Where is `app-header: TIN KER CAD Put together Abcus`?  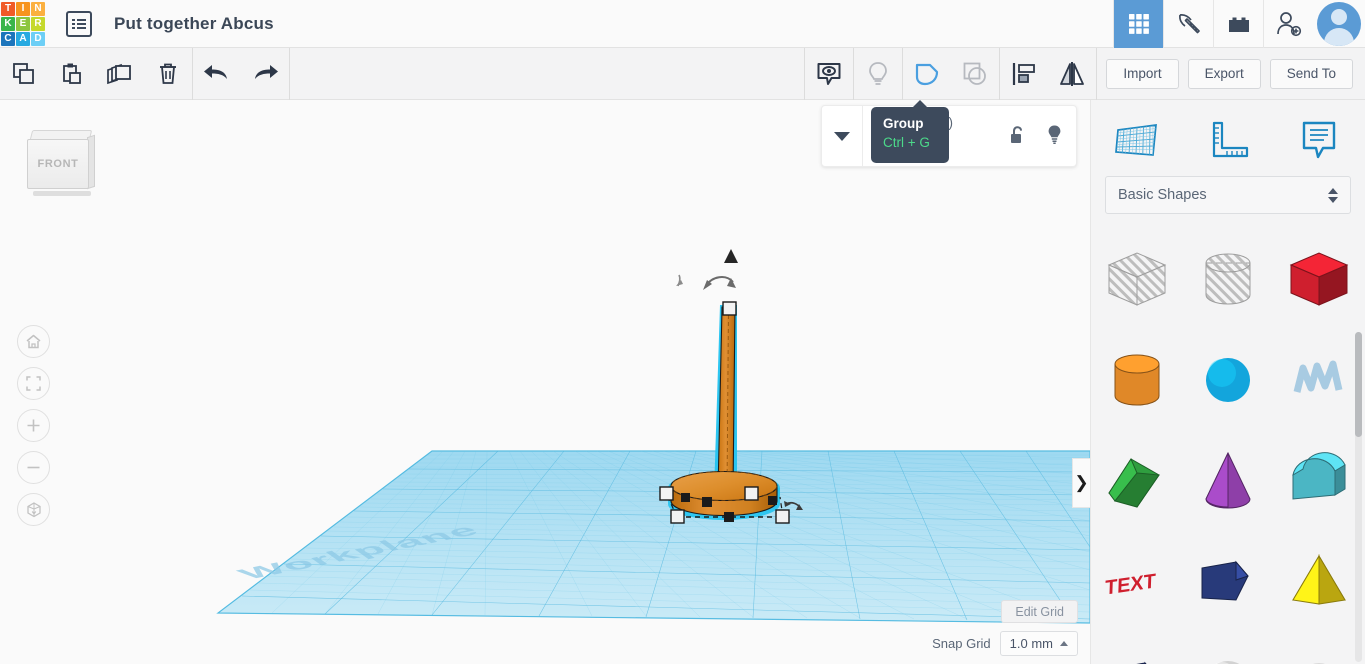
app-header: TIN KER CAD Put together Abcus is located at coordinates (682, 24).